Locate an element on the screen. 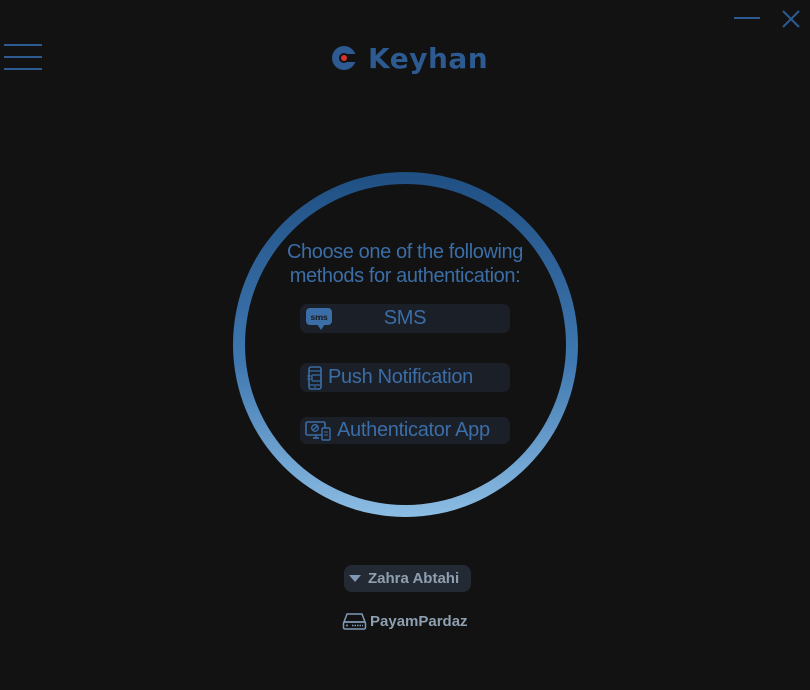  brand: Keyhan is located at coordinates (409, 58).